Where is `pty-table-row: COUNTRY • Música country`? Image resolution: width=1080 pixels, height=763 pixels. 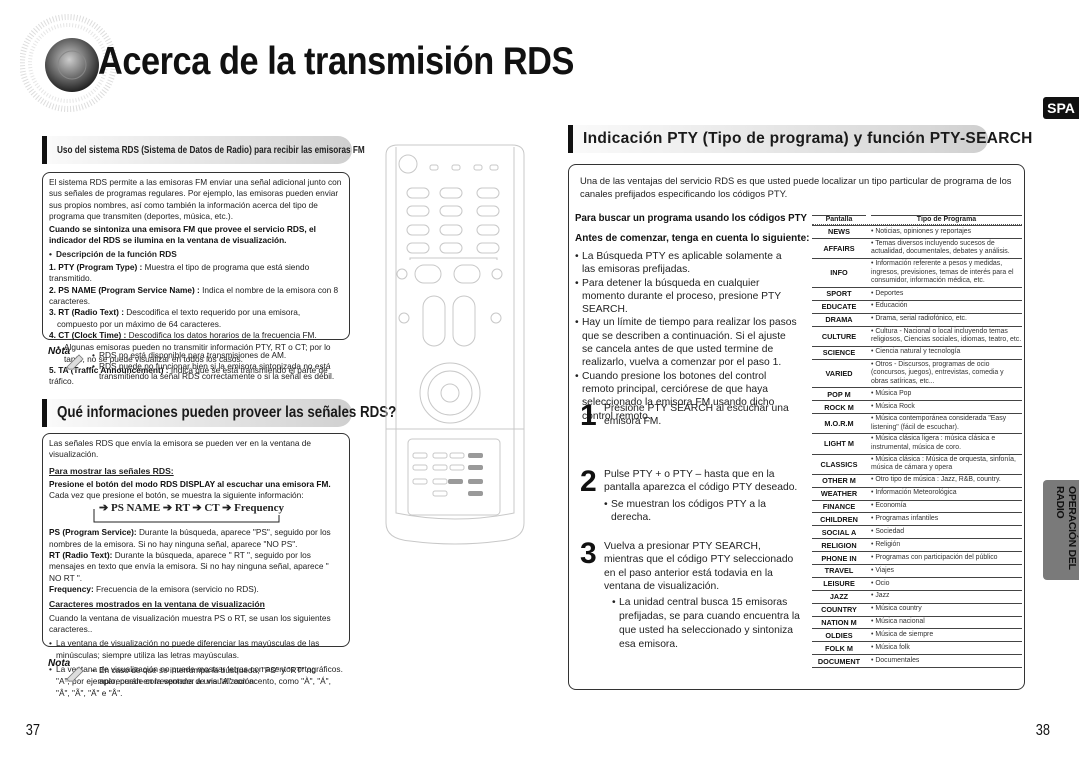 pty-table-row: COUNTRY • Música country is located at coordinates (917, 609).